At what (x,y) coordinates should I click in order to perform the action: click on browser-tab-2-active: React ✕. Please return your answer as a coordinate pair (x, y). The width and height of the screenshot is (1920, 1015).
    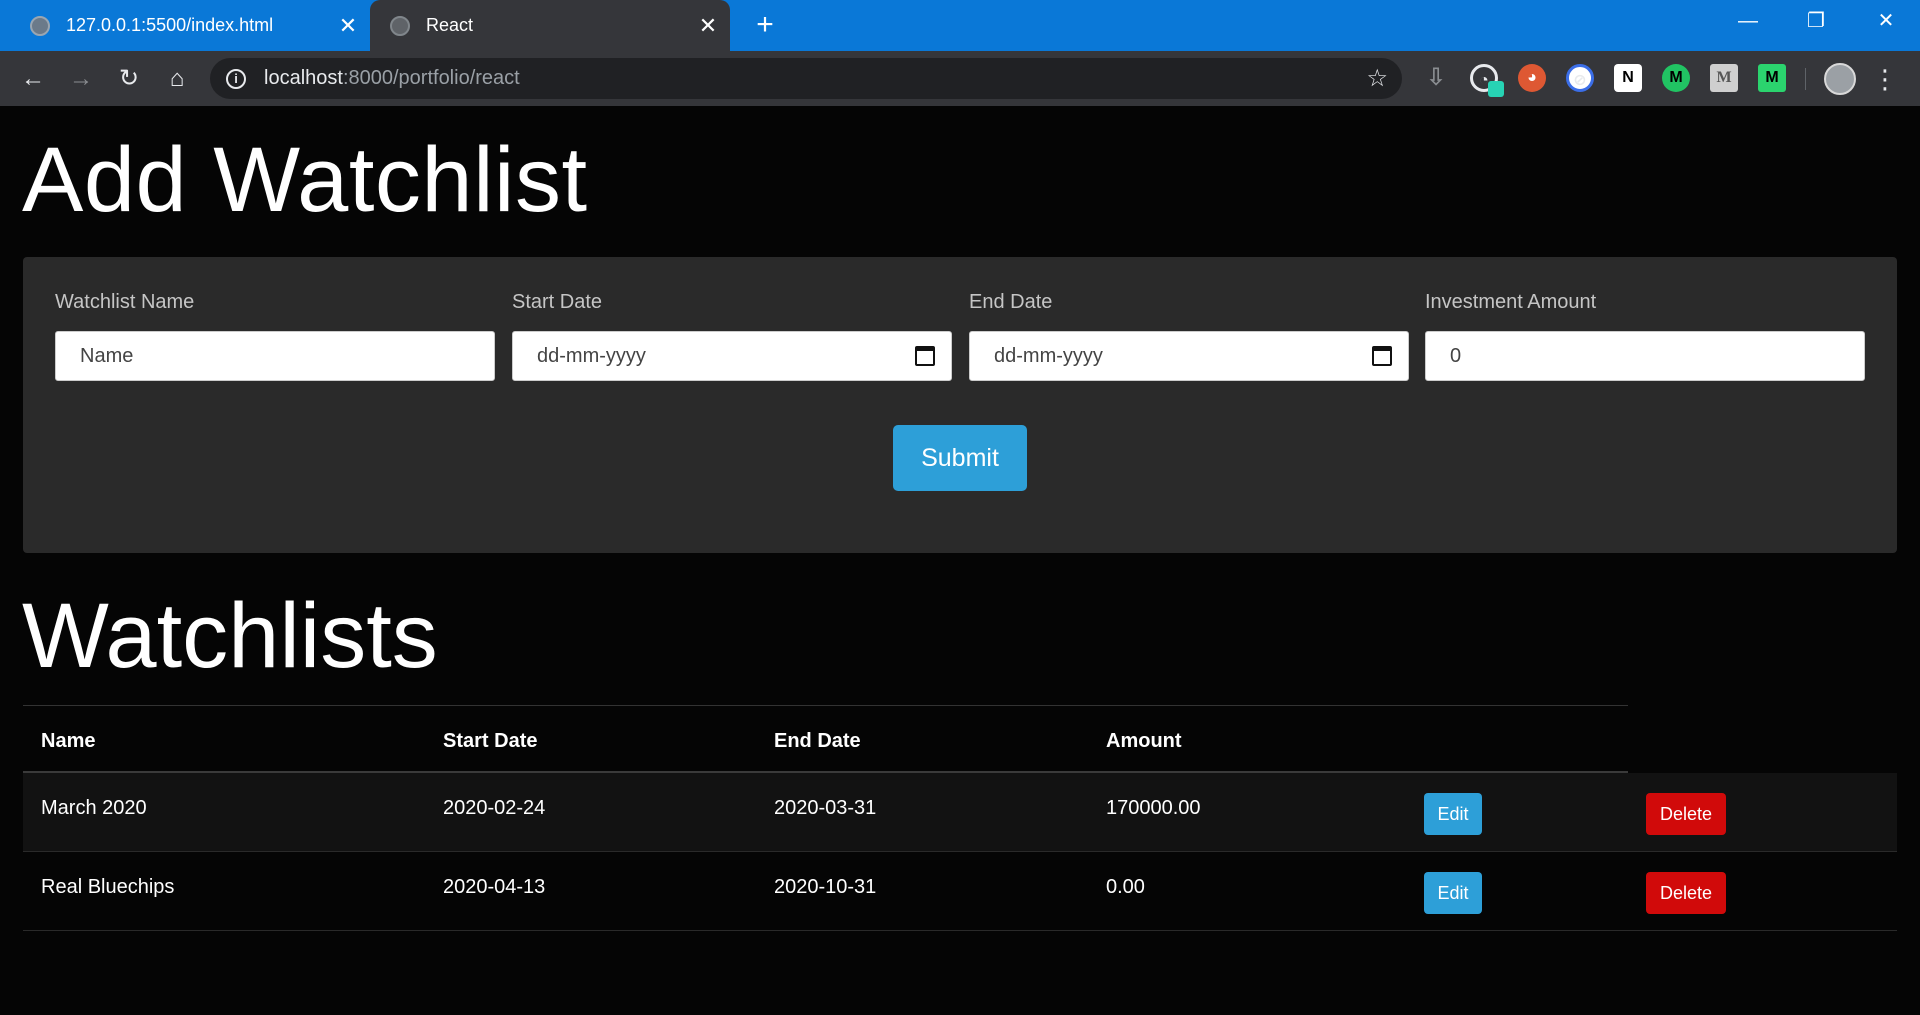
    Looking at the image, I should click on (550, 25).